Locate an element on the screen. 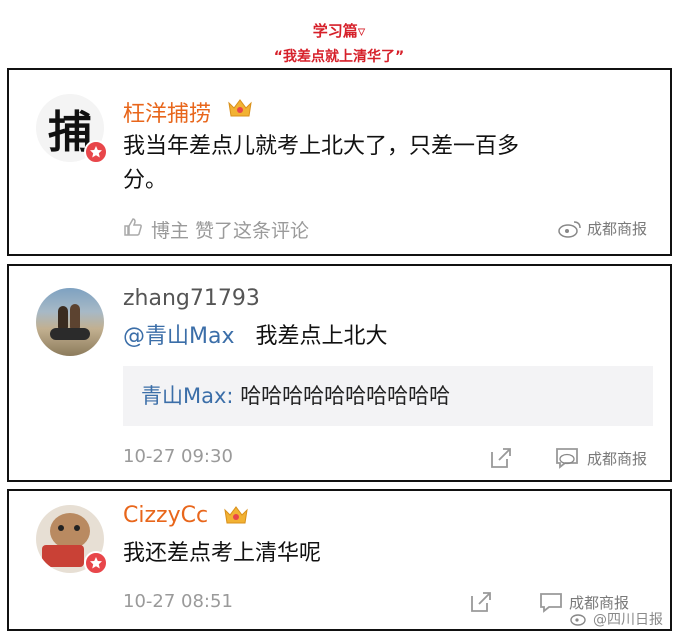 This screenshot has height=635, width=678. quoted-body: 哈哈哈哈哈哈哈哈哈哈 is located at coordinates (345, 396).